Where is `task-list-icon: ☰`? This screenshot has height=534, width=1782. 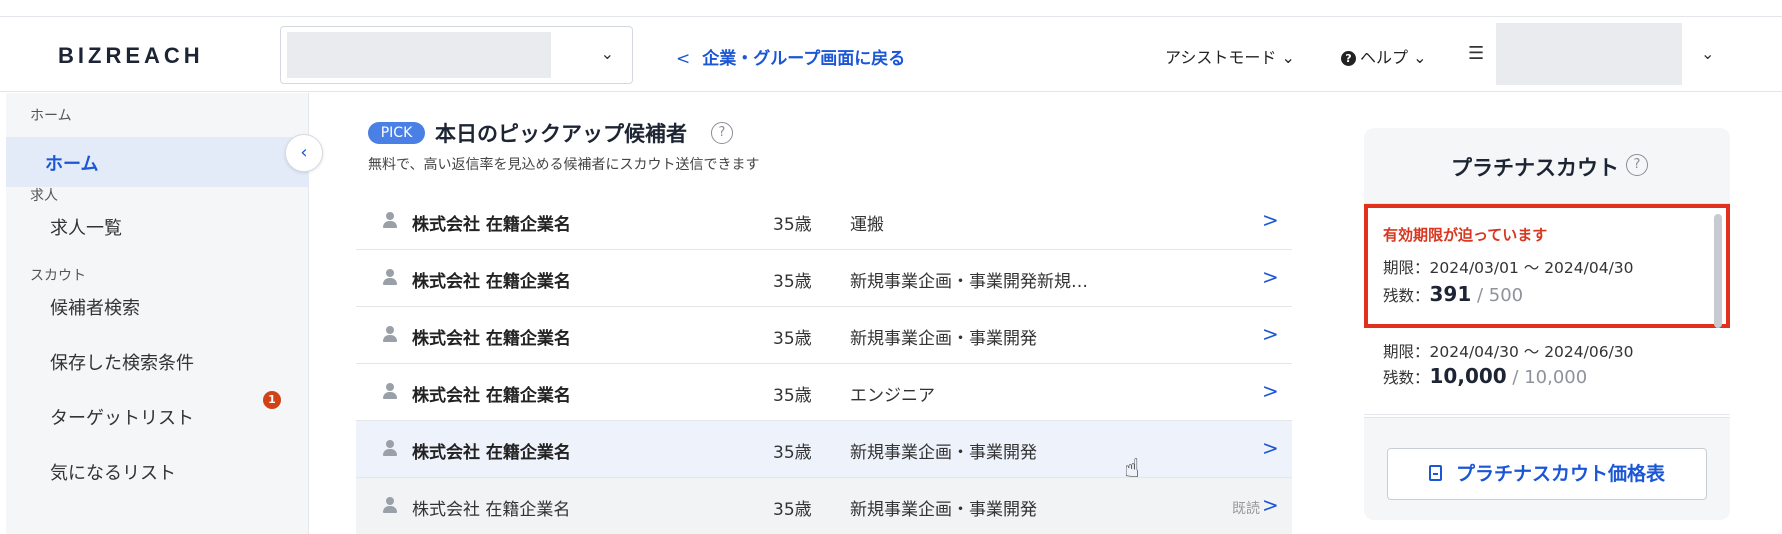 task-list-icon: ☰ is located at coordinates (1476, 53).